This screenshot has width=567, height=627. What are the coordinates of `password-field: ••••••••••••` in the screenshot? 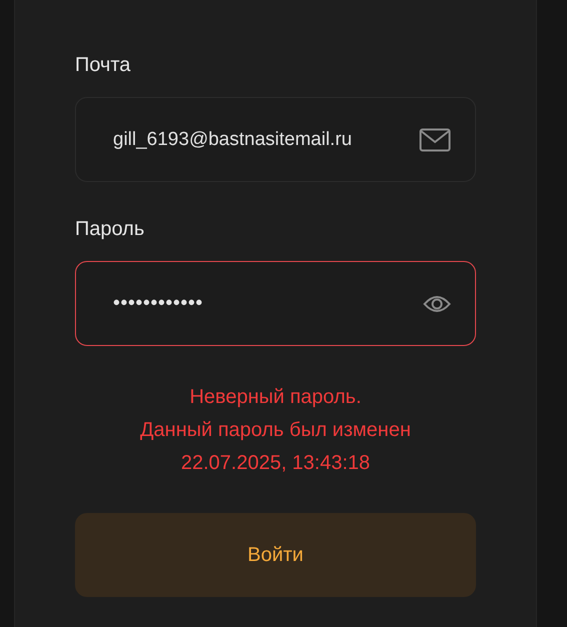 It's located at (275, 303).